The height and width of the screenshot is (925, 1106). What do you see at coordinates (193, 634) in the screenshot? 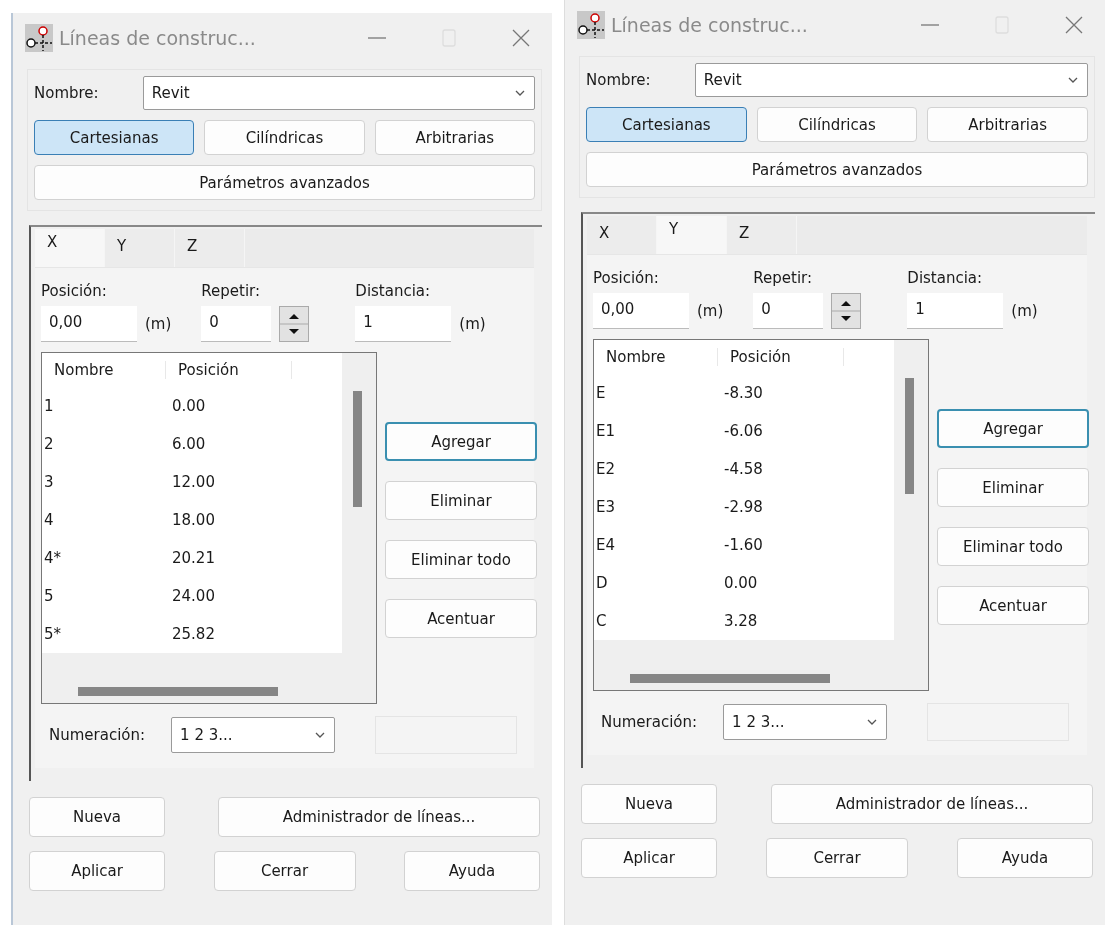
I see `table-cell: 25.82` at bounding box center [193, 634].